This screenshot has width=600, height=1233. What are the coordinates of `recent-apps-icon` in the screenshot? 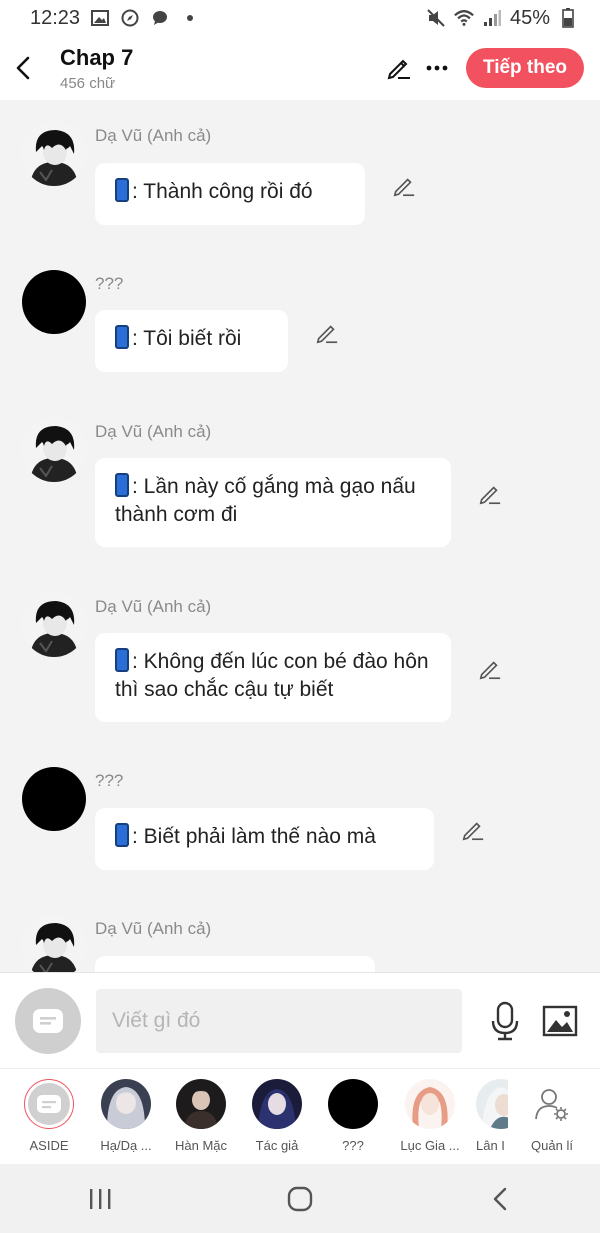 It's located at (100, 1198).